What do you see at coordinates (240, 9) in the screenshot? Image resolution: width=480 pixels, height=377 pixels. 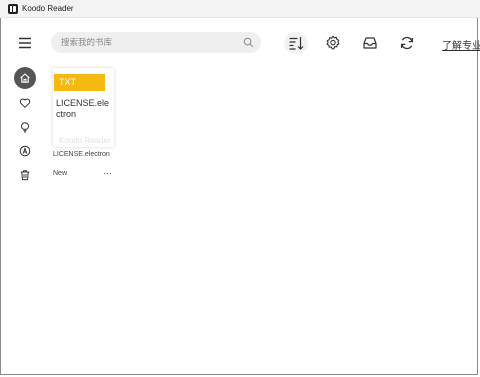 I see `title-bar: Koodo Reader` at bounding box center [240, 9].